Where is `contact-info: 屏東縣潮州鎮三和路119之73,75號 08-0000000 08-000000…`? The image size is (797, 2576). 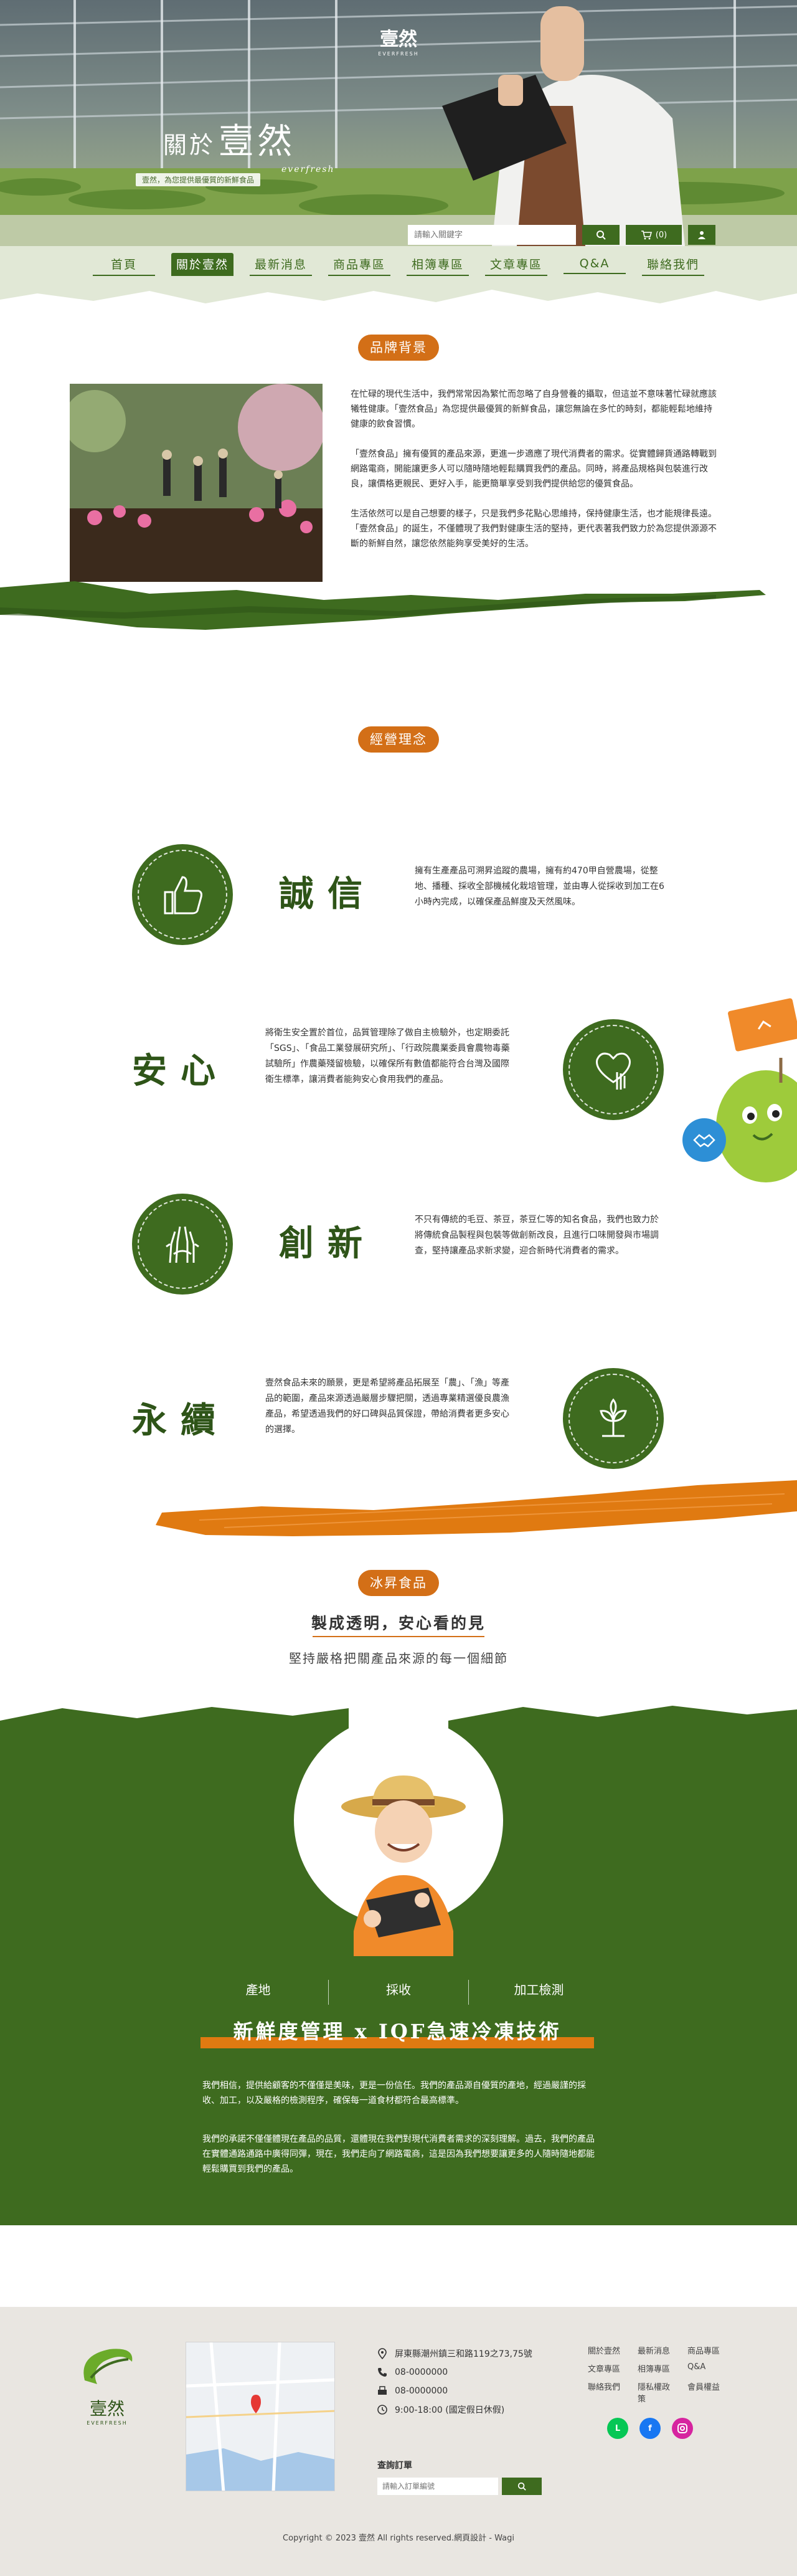 contact-info: 屏東縣潮州鎮三和路119之73,75號 08-0000000 08-000000… is located at coordinates (455, 2381).